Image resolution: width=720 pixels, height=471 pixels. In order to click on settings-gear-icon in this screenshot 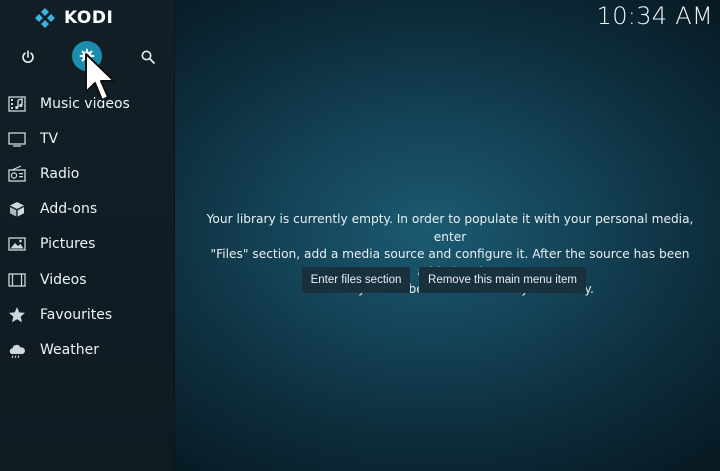, I will do `click(87, 56)`.